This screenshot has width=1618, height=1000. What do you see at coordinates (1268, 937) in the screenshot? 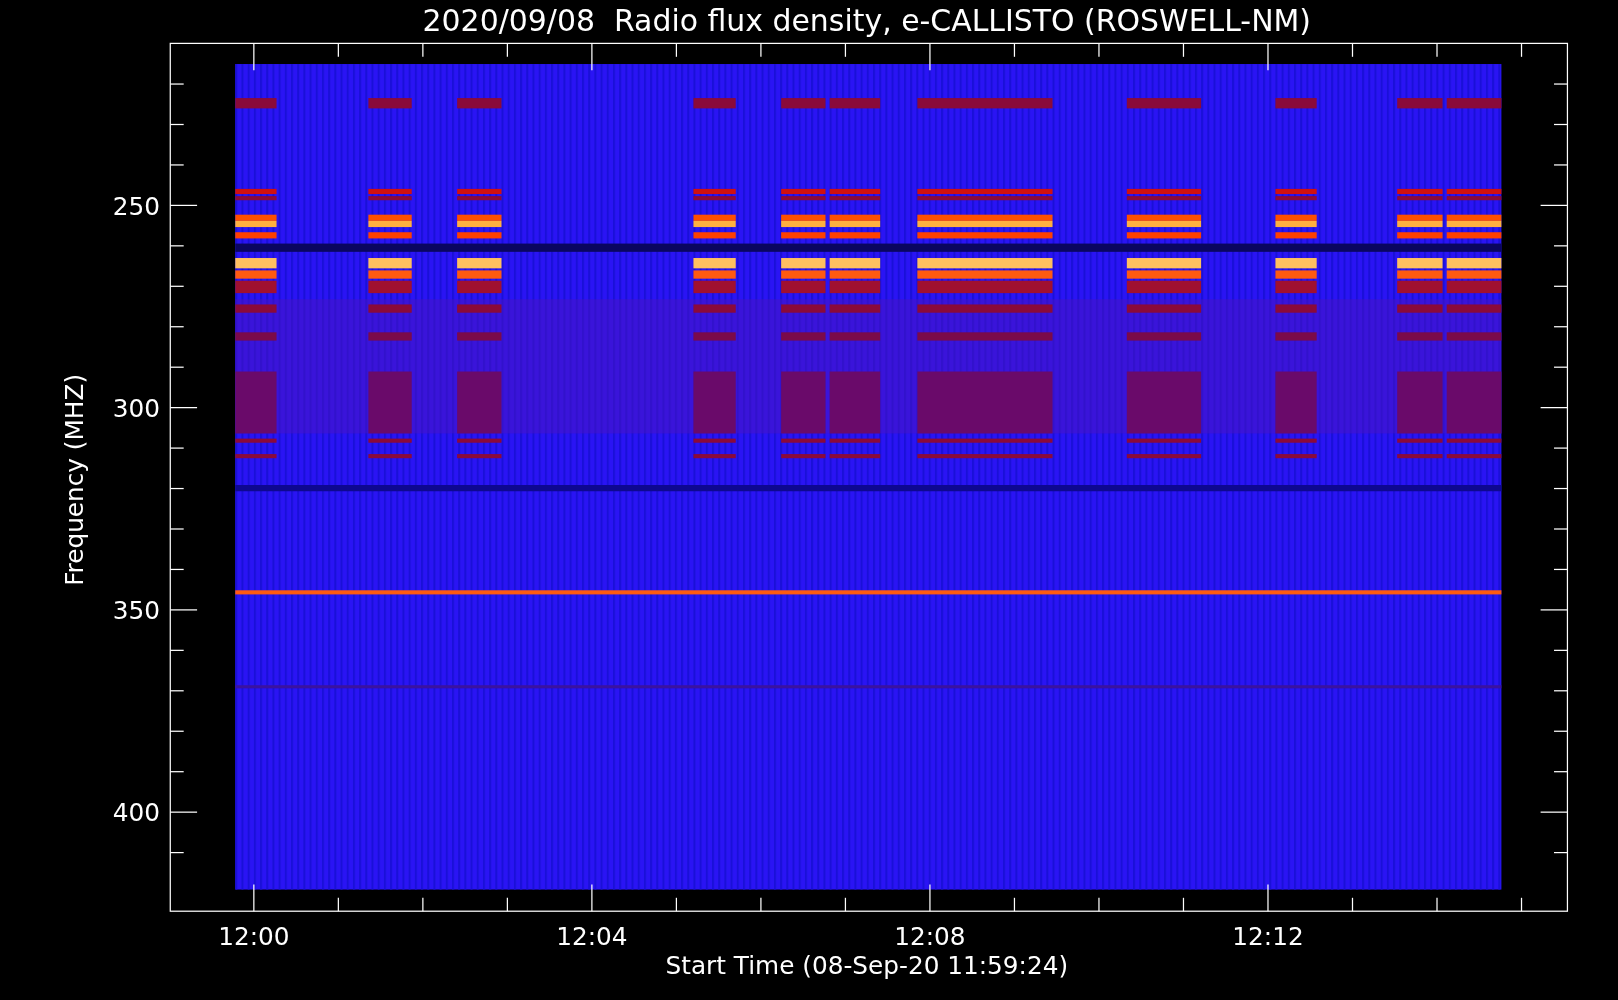
I see `tick-label: 12:12` at bounding box center [1268, 937].